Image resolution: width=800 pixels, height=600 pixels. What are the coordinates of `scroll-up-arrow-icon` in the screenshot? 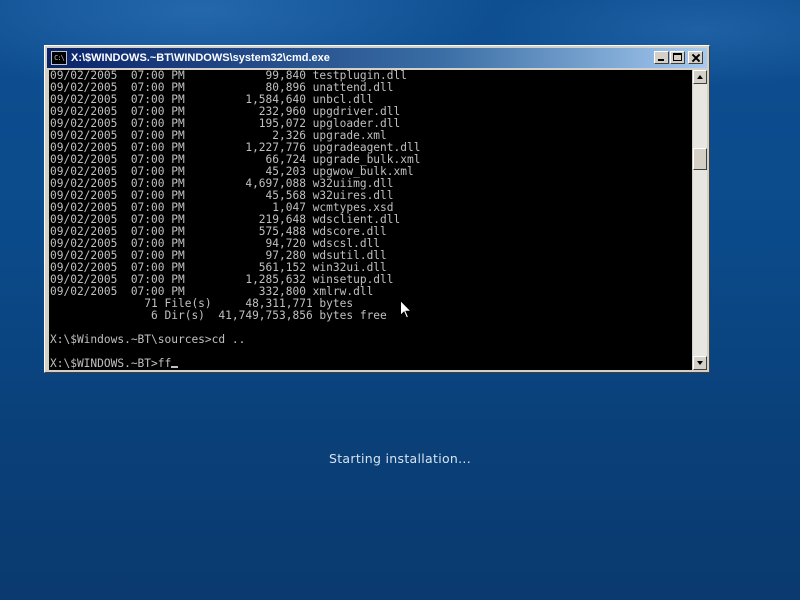 It's located at (700, 77).